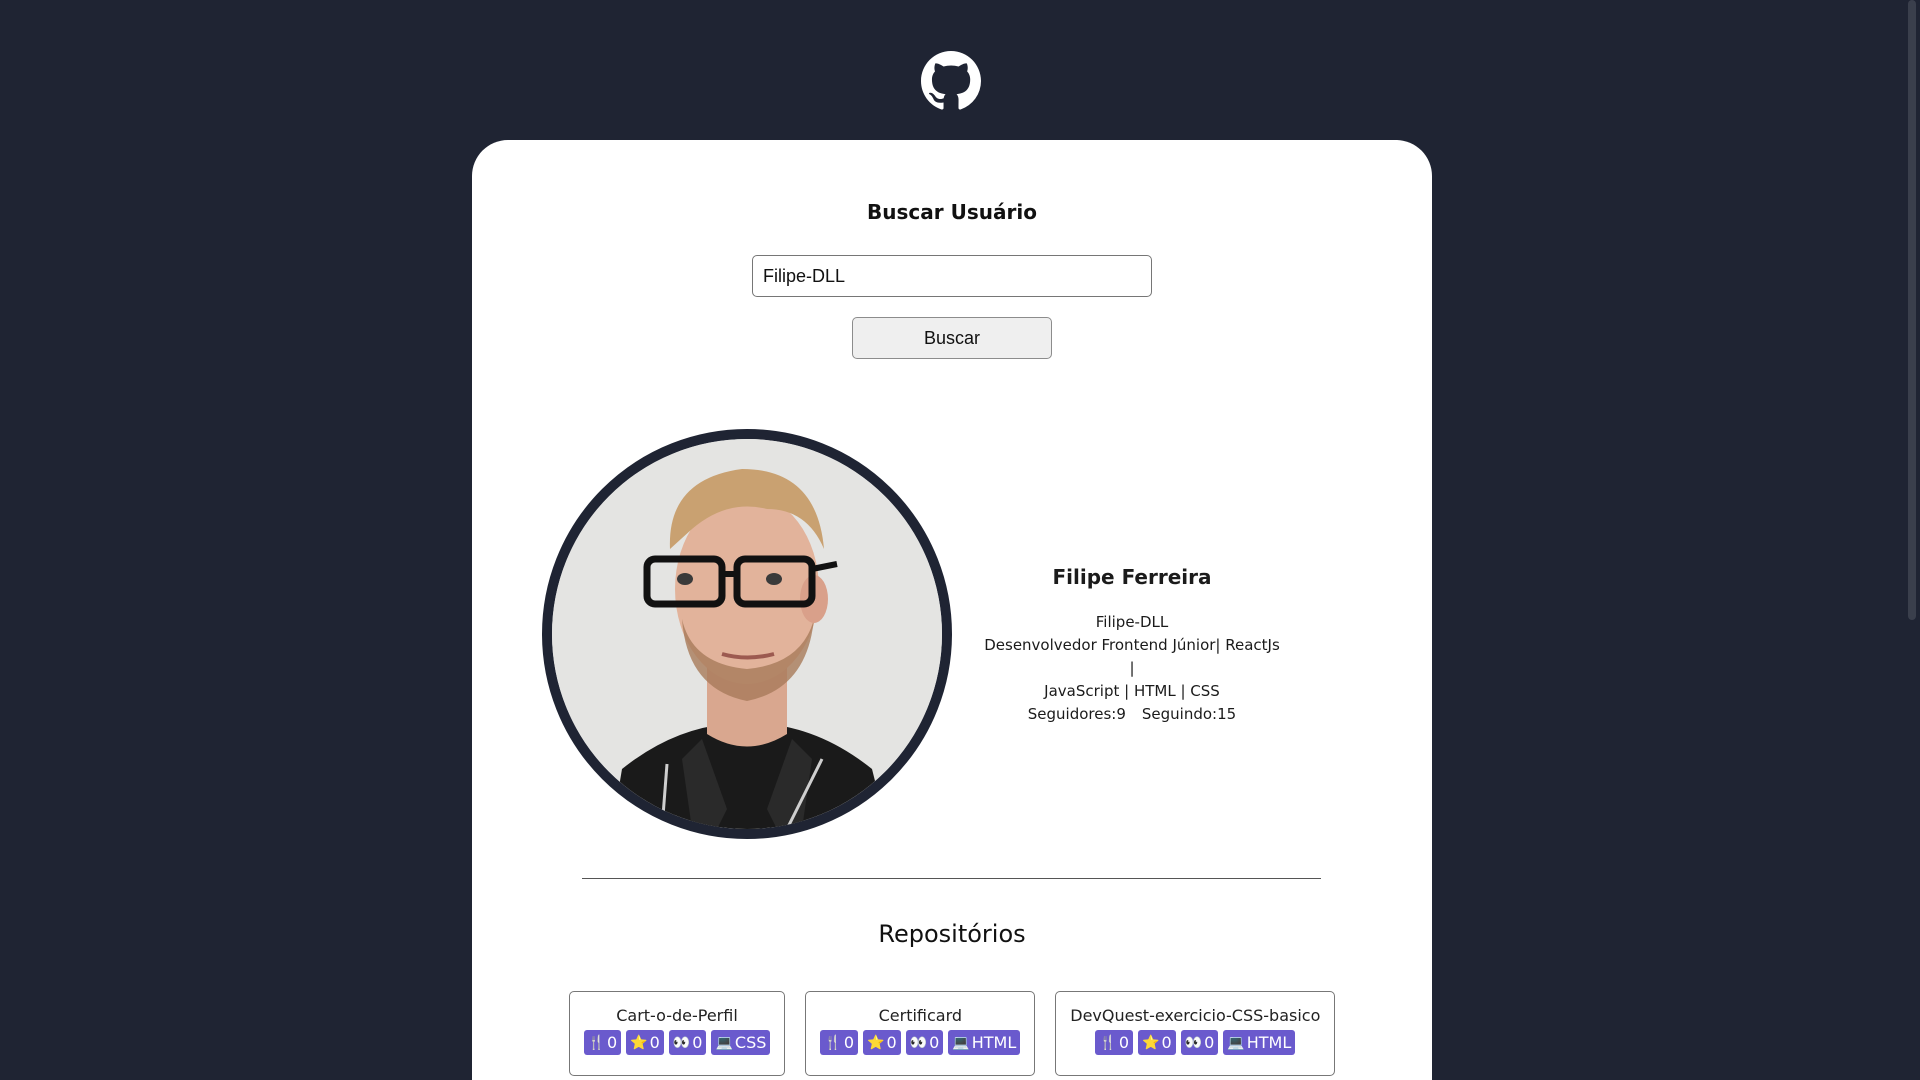 This screenshot has width=1920, height=1080. What do you see at coordinates (1132, 577) in the screenshot?
I see `profile-name: Filipe Ferreira` at bounding box center [1132, 577].